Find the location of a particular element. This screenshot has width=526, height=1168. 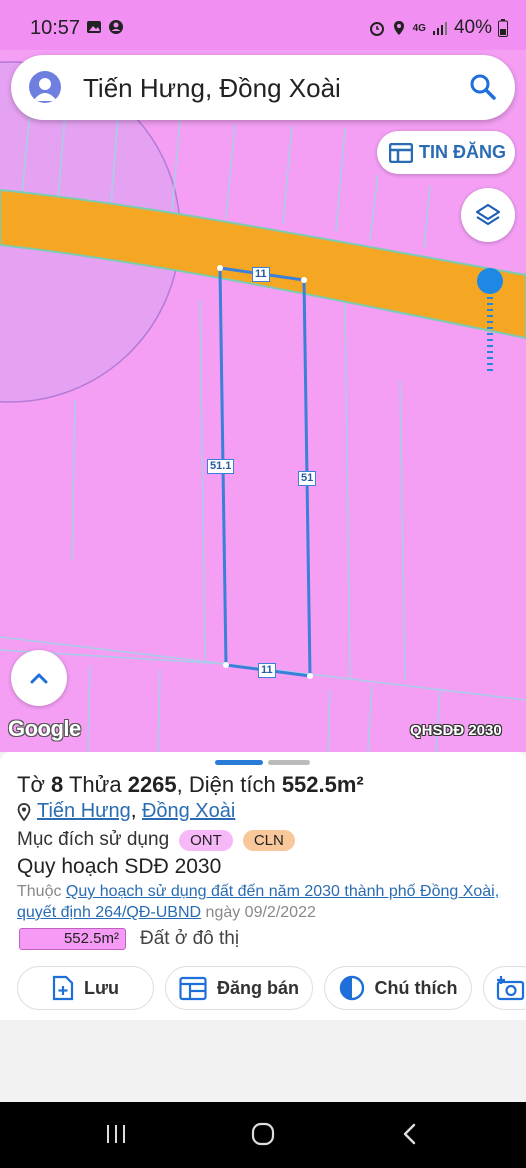

layers-icon is located at coordinates (488, 214).